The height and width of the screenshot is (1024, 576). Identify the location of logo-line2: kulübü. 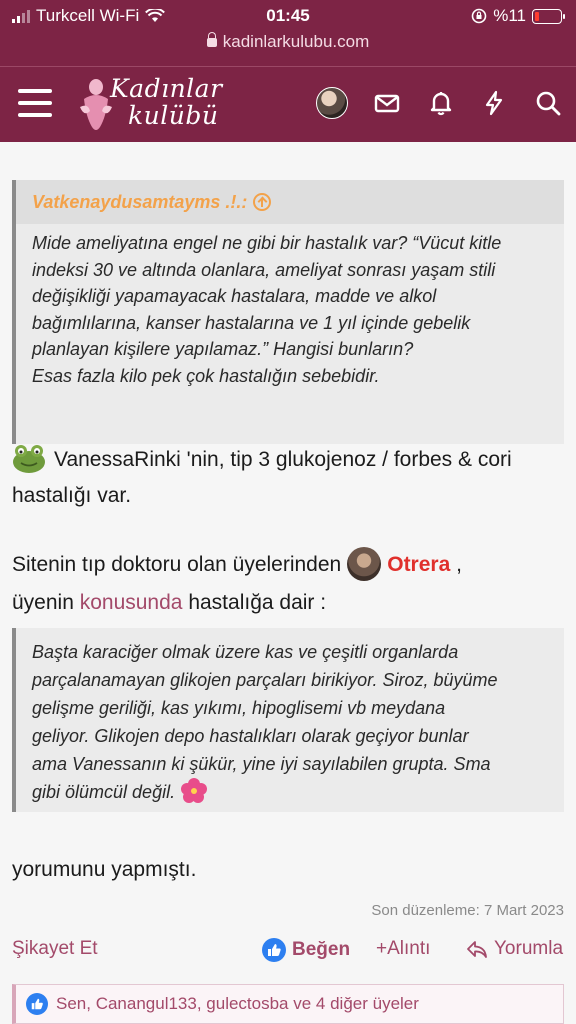
(173, 115).